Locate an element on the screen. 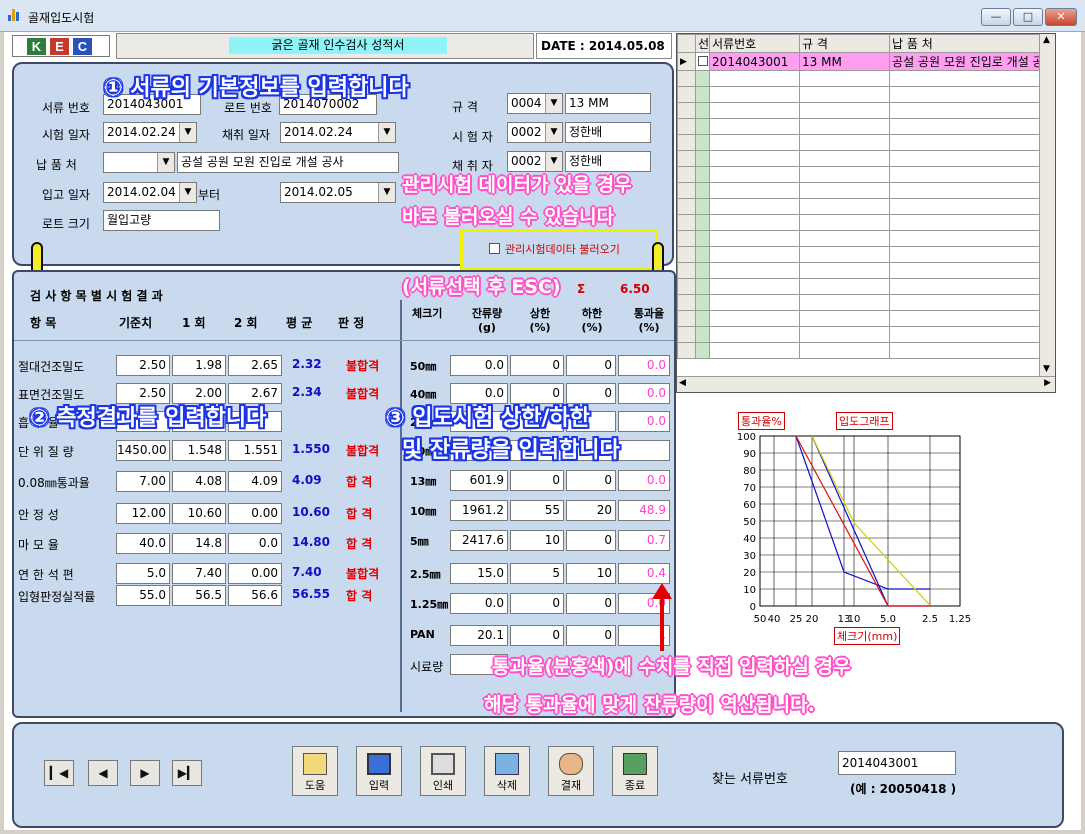  sieve-residue-field: 2417.6 is located at coordinates (479, 540).